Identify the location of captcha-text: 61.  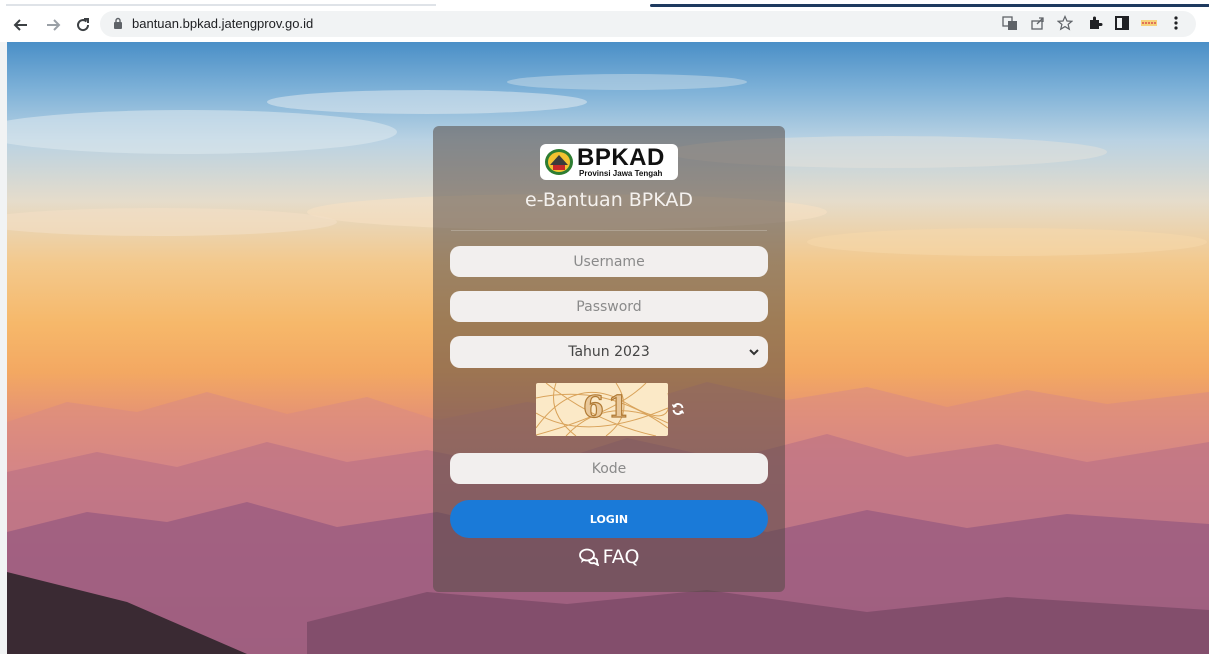
(607, 407).